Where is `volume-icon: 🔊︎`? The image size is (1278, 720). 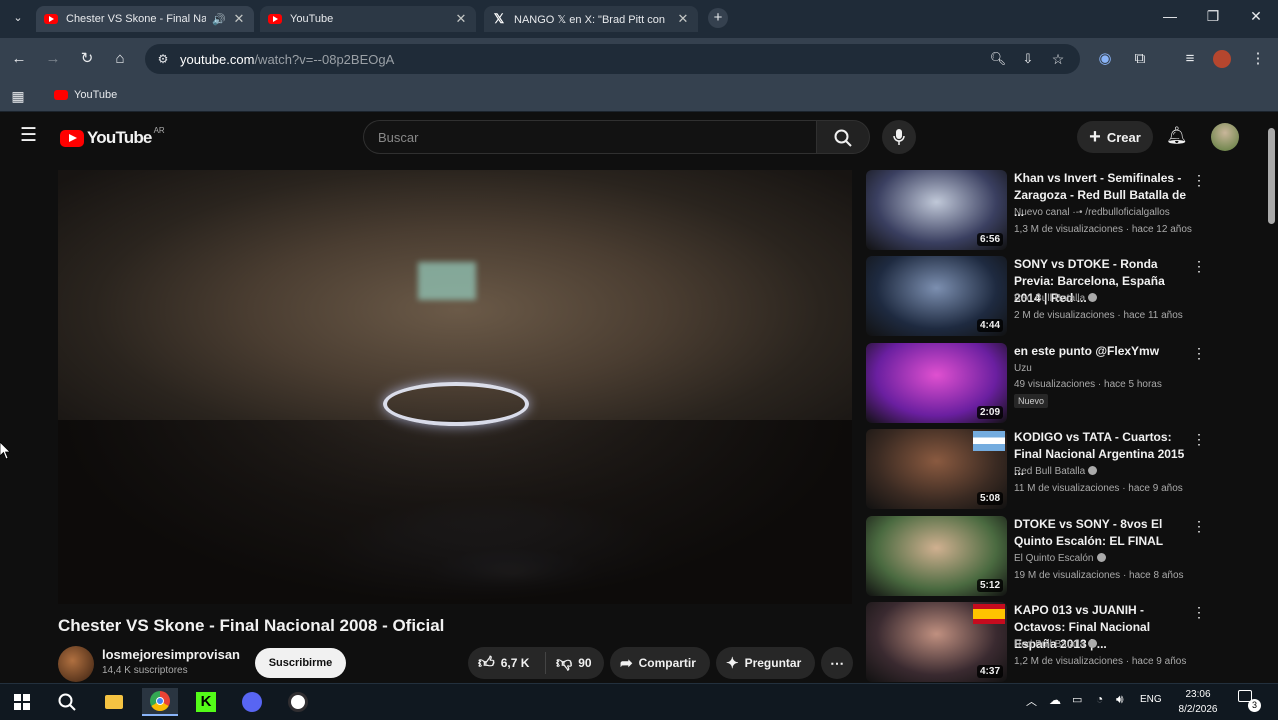 volume-icon: 🔊︎ is located at coordinates (1120, 699).